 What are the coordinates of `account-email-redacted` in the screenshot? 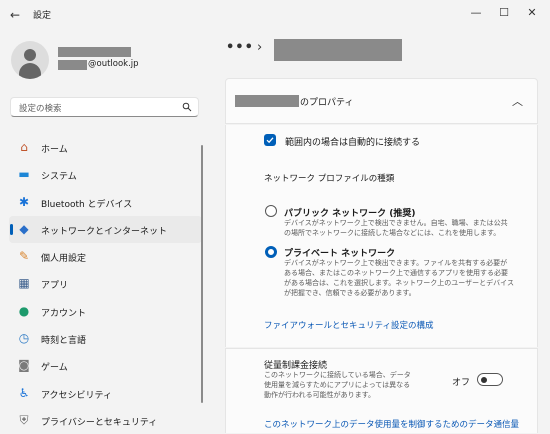 It's located at (72, 65).